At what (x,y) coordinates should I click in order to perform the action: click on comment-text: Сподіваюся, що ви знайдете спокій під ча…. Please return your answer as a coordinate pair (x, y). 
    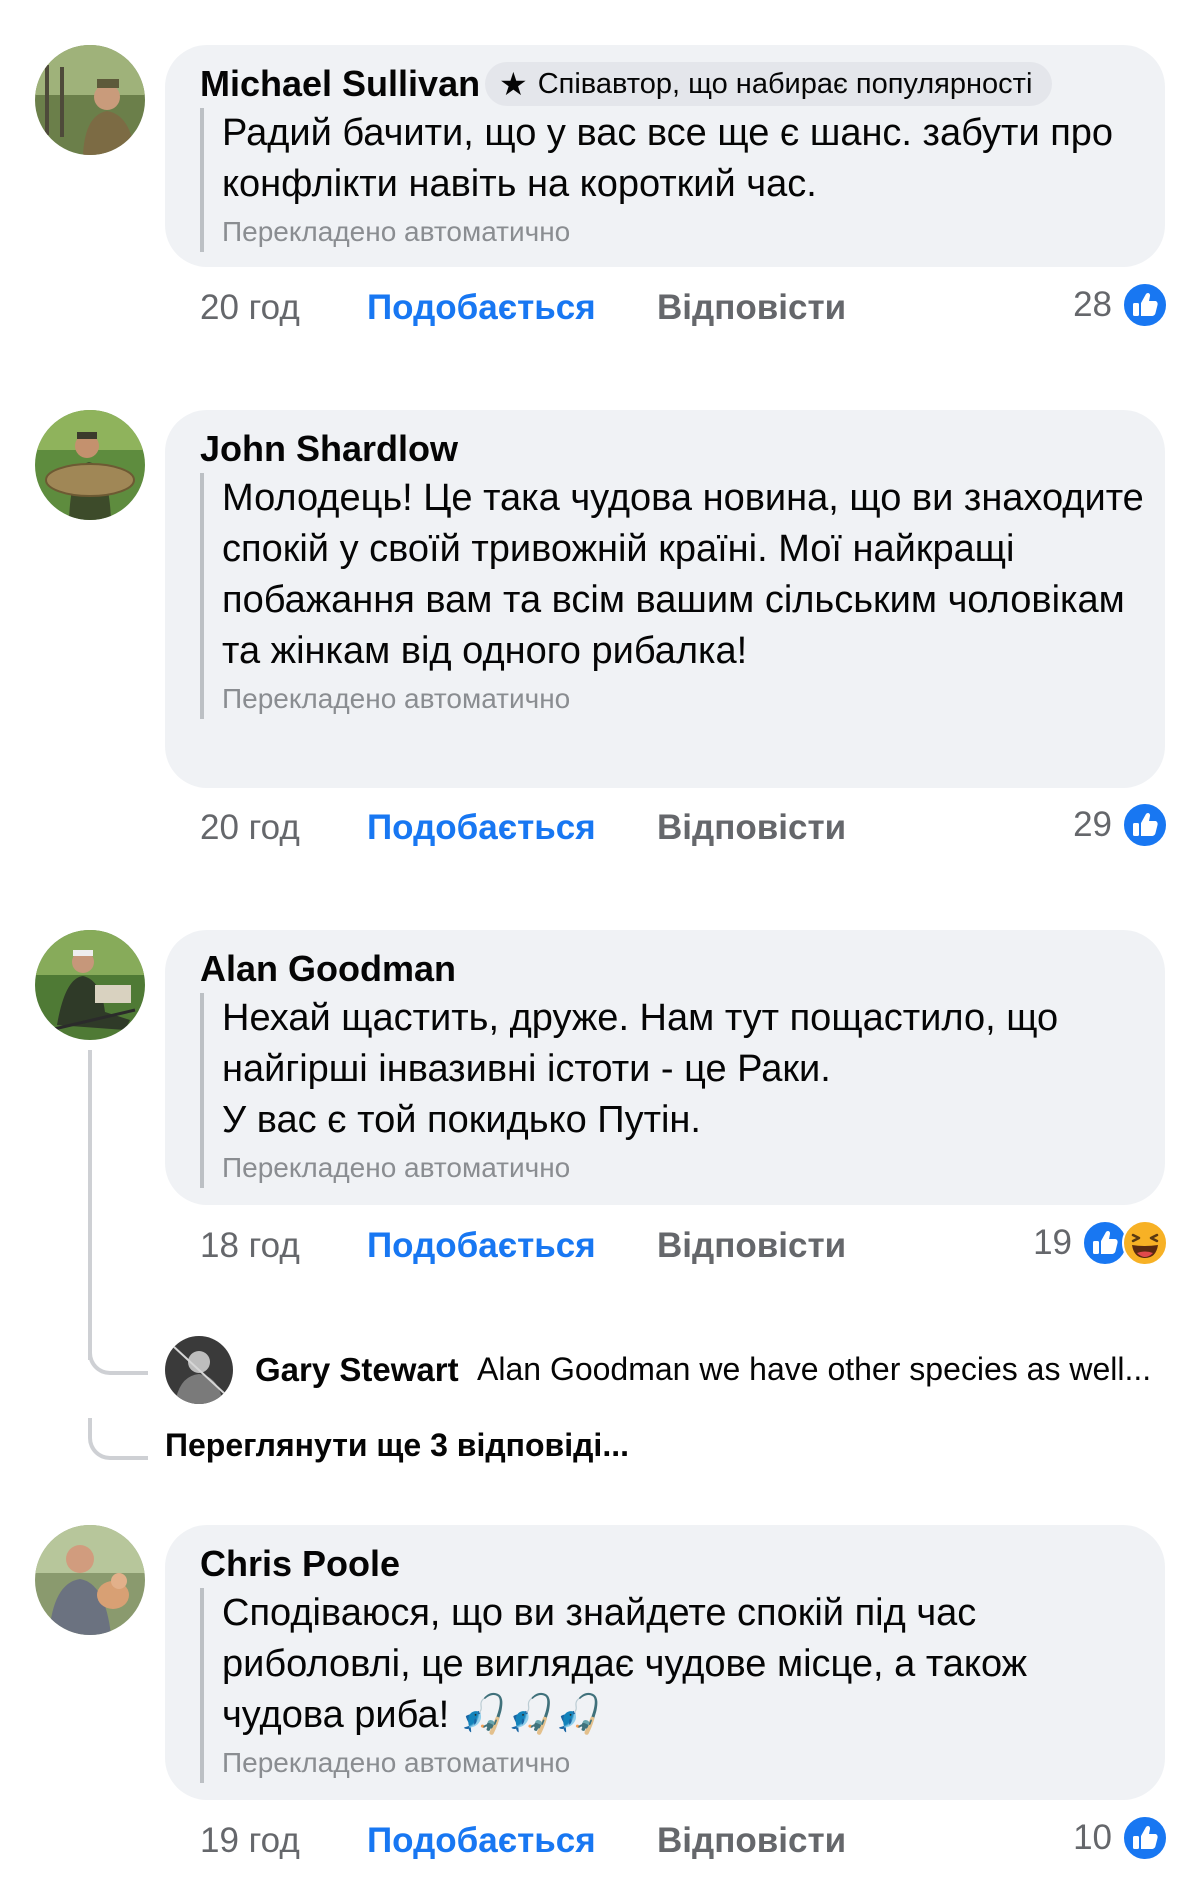
    Looking at the image, I should click on (678, 1664).